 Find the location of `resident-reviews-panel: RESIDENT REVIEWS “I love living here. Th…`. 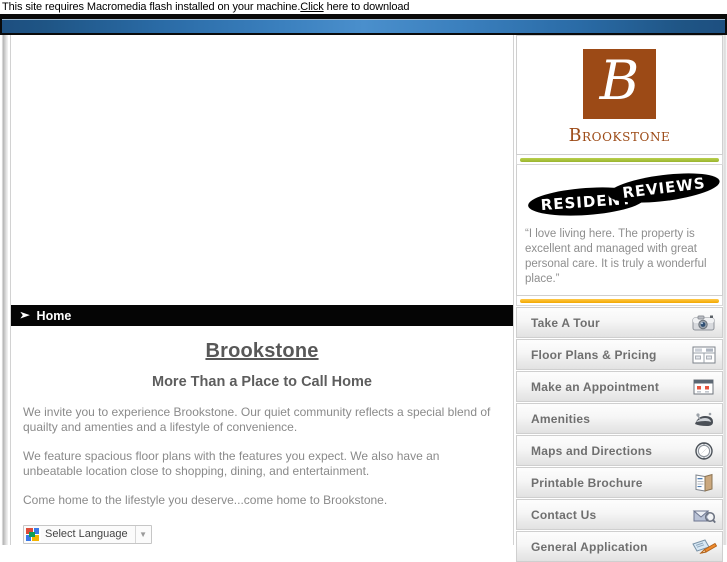

resident-reviews-panel: RESIDENT REVIEWS “I love living here. Th… is located at coordinates (619, 230).